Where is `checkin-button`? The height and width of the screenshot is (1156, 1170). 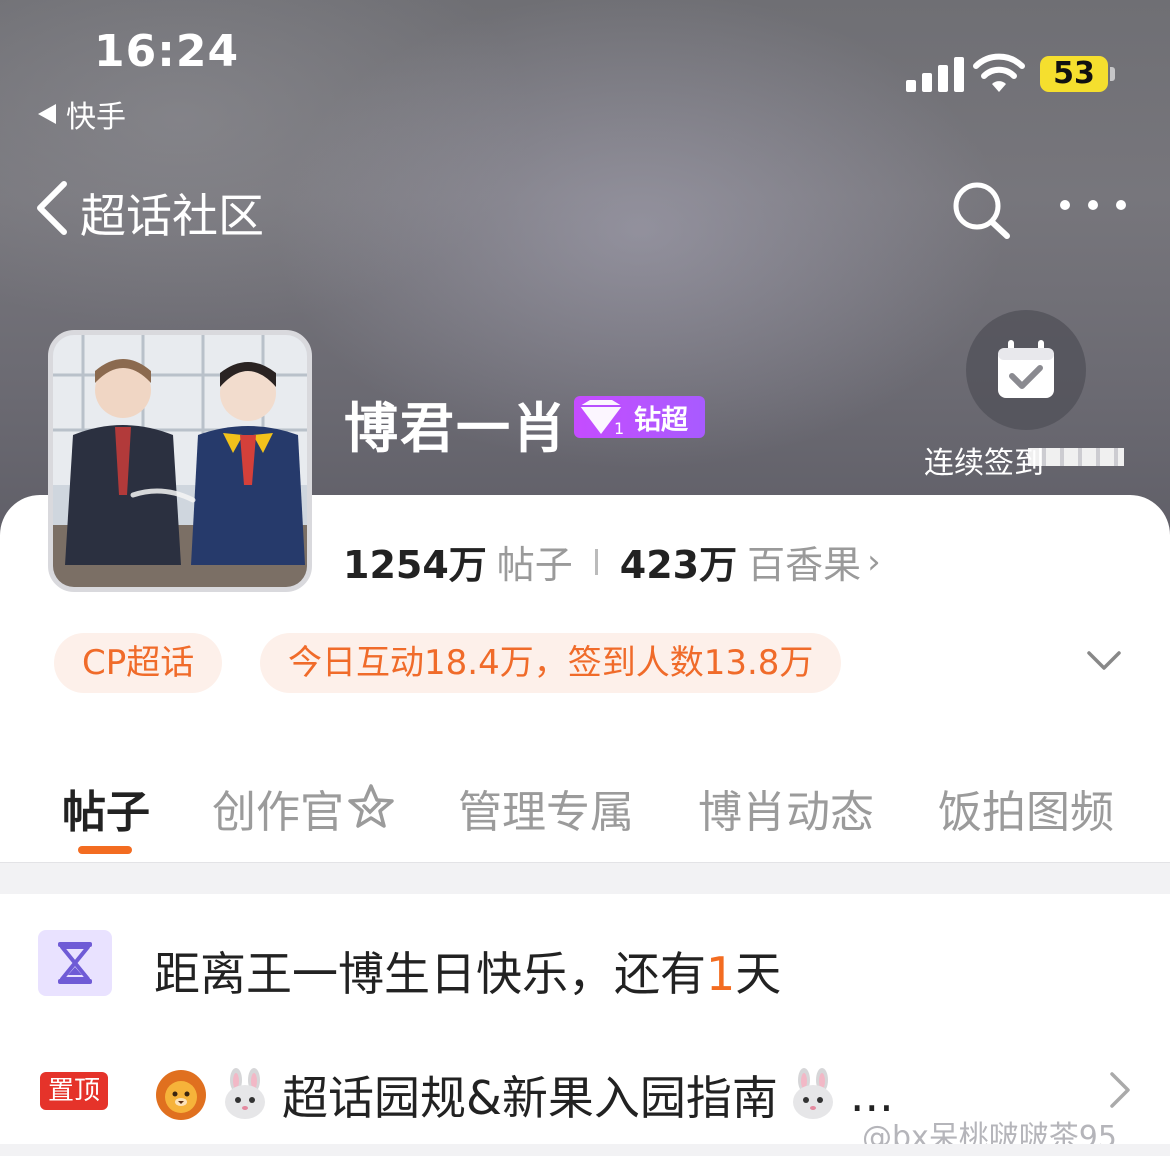 checkin-button is located at coordinates (1026, 370).